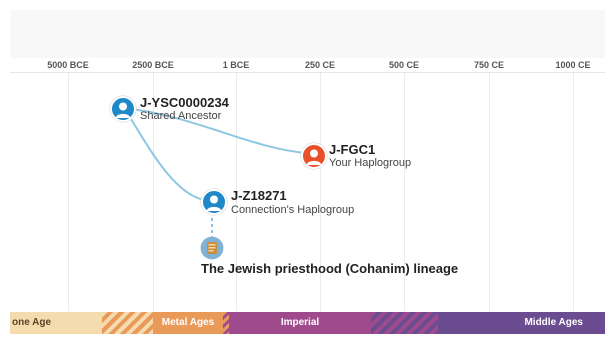 The image size is (605, 338). I want to click on your-haplogroup-subtitle: Your Haplogroup, so click(370, 163).